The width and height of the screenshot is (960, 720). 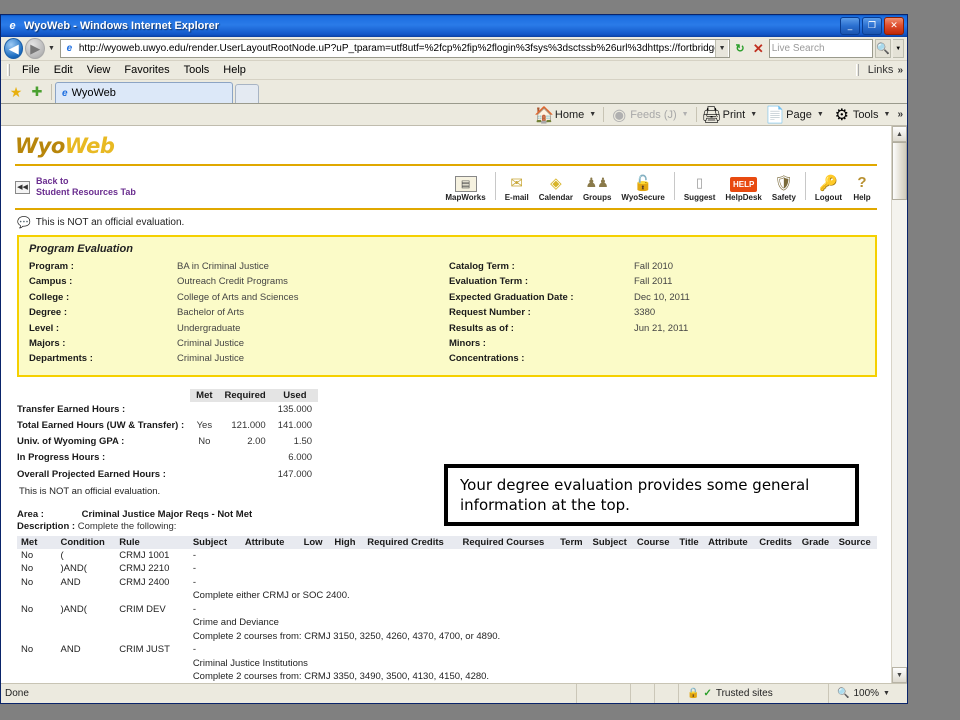 I want to click on req-note: Complete either CRMJ or SOC 2400., so click(x=271, y=596).